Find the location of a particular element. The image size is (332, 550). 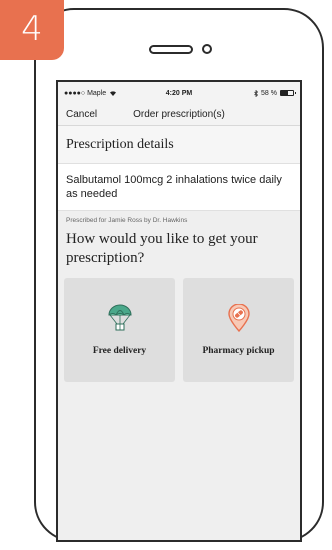

free-delivery-label: Free delivery is located at coordinates (119, 351).